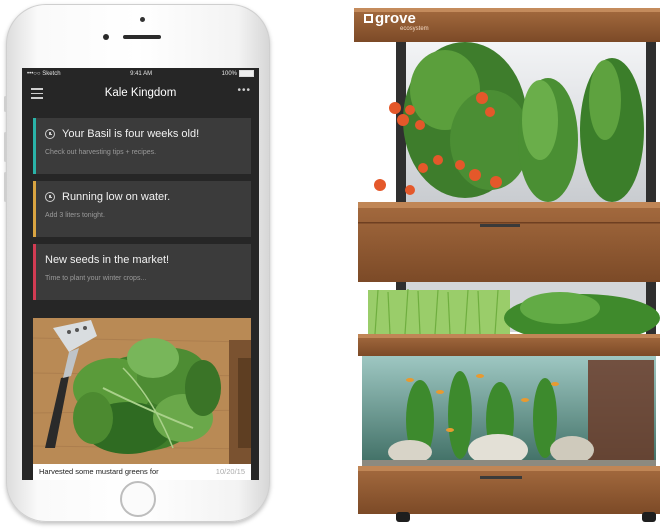  I want to click on card-subtitle: Check out harvesting tips + recipes., so click(101, 152).